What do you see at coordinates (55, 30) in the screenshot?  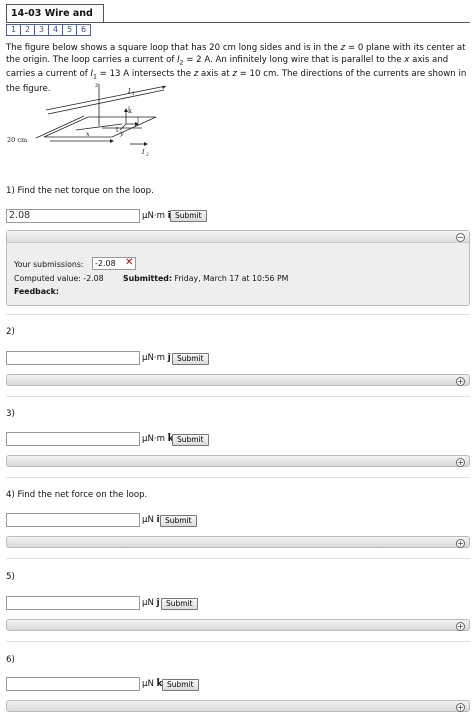 I see `page-button-4: 4` at bounding box center [55, 30].